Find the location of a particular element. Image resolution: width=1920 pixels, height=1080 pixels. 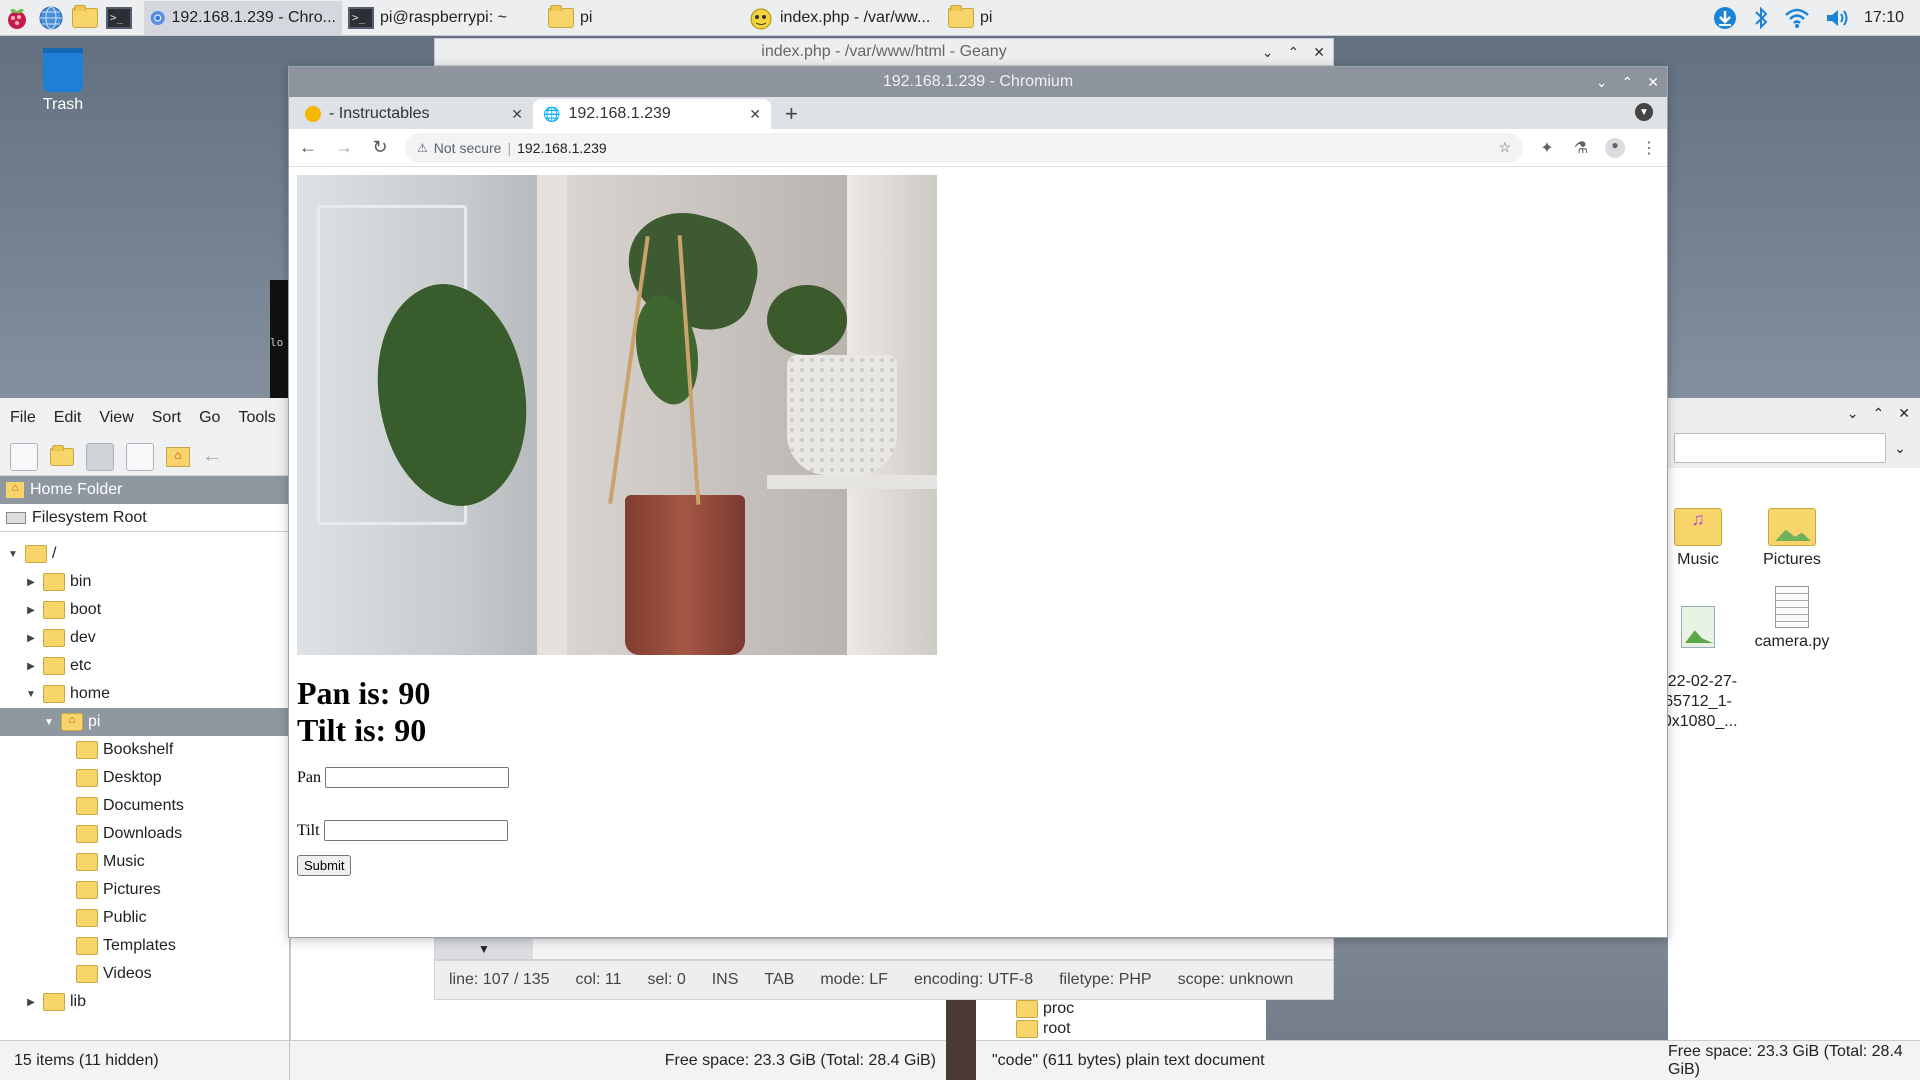

tree-item-videos: Videos is located at coordinates (144, 974).